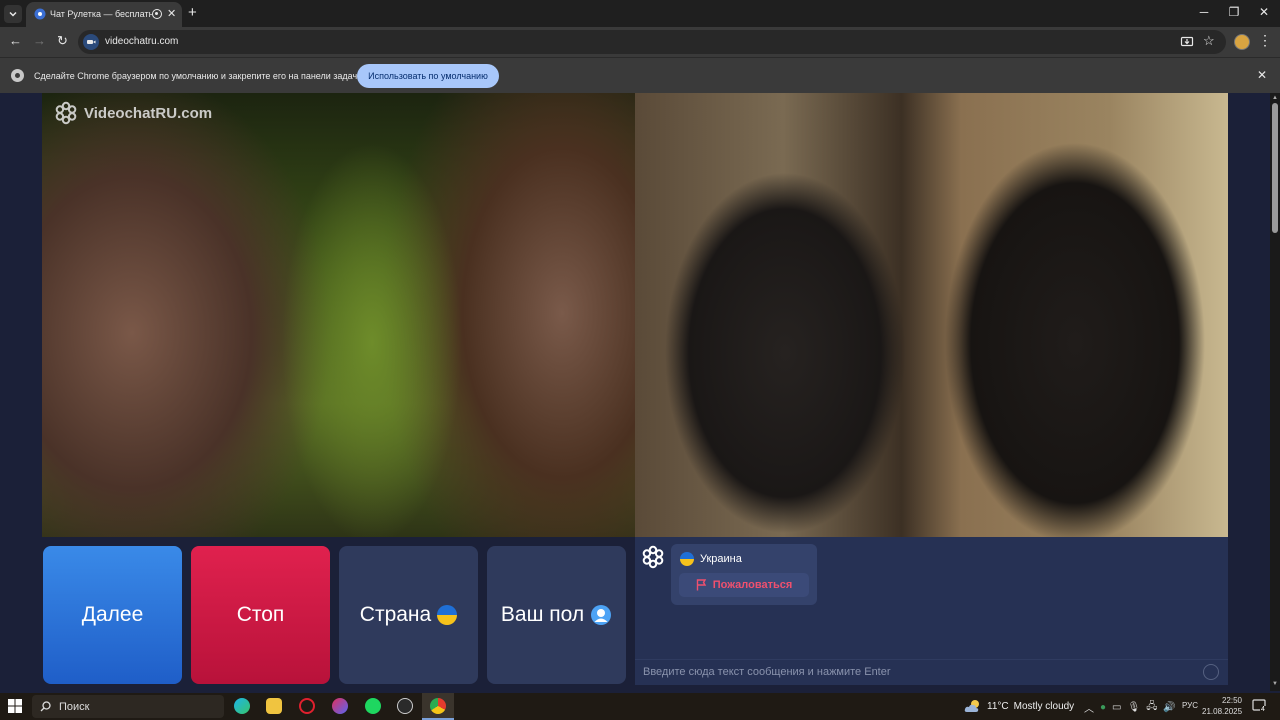 The width and height of the screenshot is (1280, 720). I want to click on infobar-close-icon: ✕, so click(1262, 75).